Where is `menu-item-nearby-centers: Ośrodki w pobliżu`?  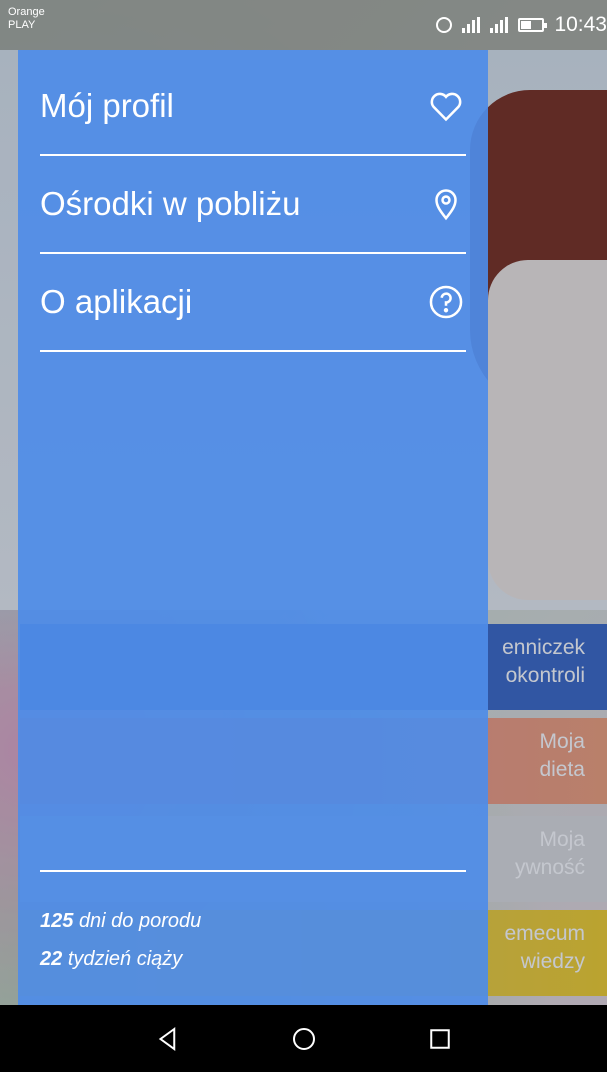 menu-item-nearby-centers: Ośrodki w pobliżu is located at coordinates (253, 205).